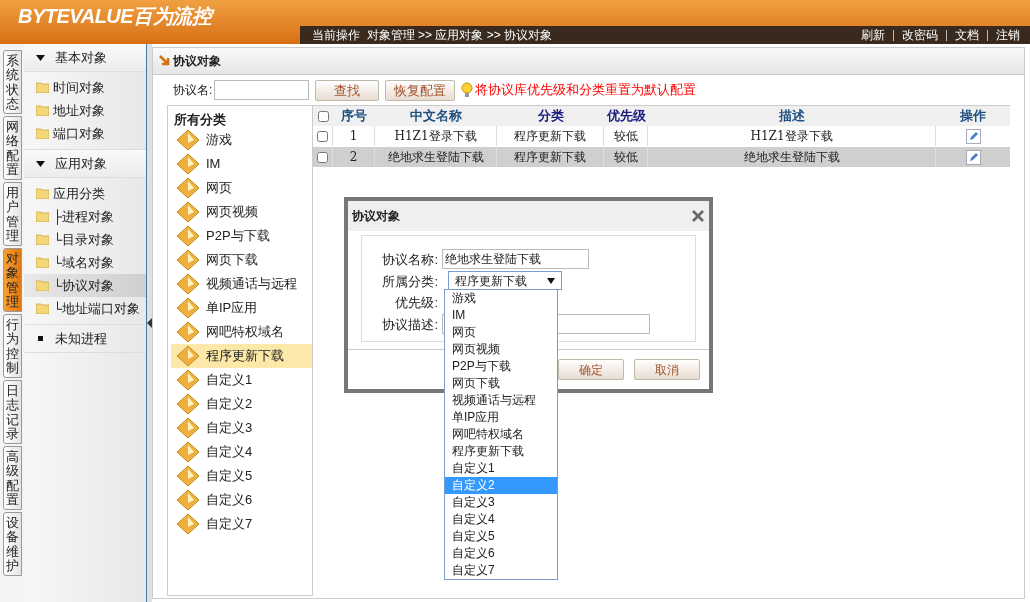 The image size is (1030, 602). I want to click on sidebar-item: └目录对象, so click(85, 239).